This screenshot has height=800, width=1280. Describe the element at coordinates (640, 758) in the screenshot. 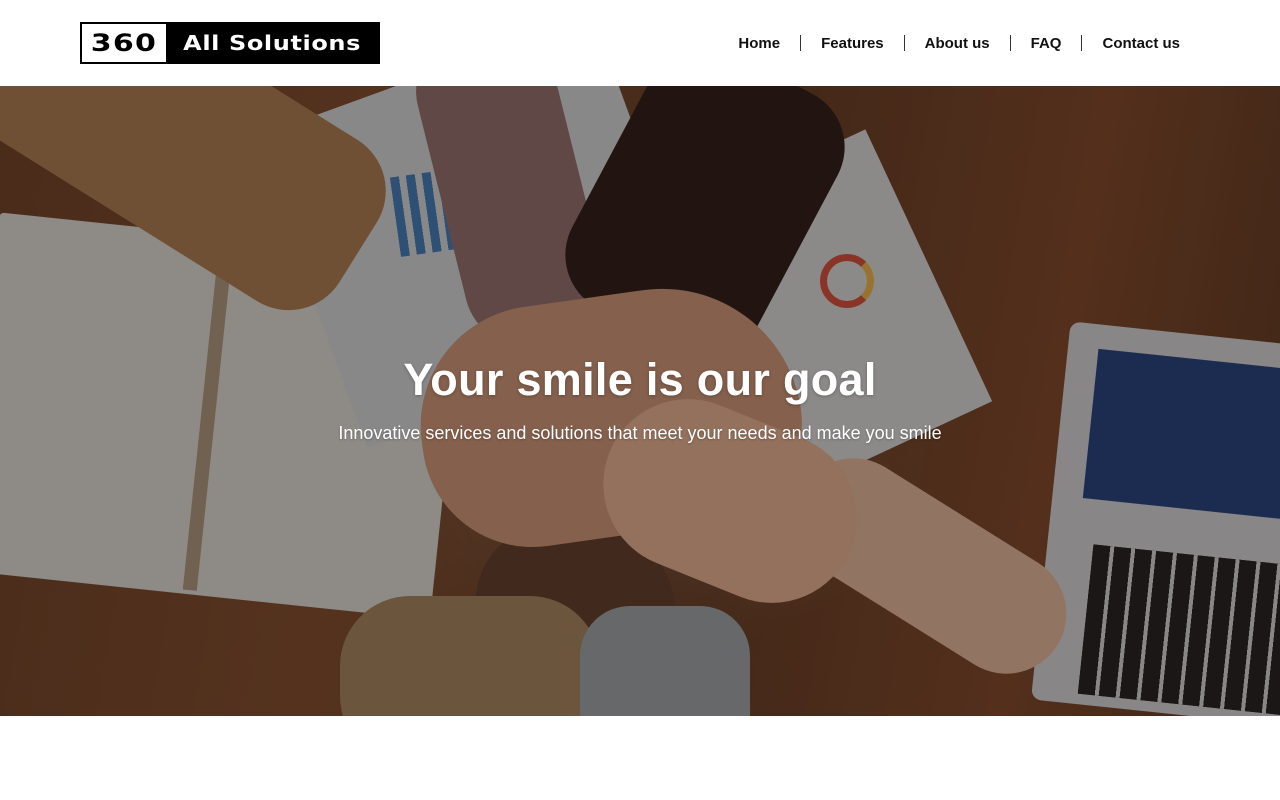

I see `content-area` at that location.